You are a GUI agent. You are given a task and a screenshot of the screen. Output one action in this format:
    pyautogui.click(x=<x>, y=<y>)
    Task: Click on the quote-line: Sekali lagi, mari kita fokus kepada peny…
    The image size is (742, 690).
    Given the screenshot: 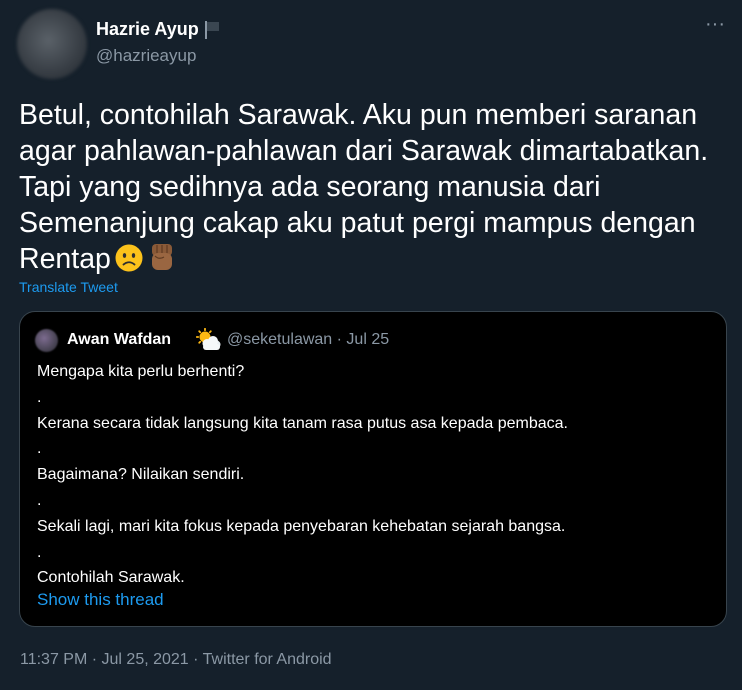 What is the action you would take?
    pyautogui.click(x=301, y=526)
    